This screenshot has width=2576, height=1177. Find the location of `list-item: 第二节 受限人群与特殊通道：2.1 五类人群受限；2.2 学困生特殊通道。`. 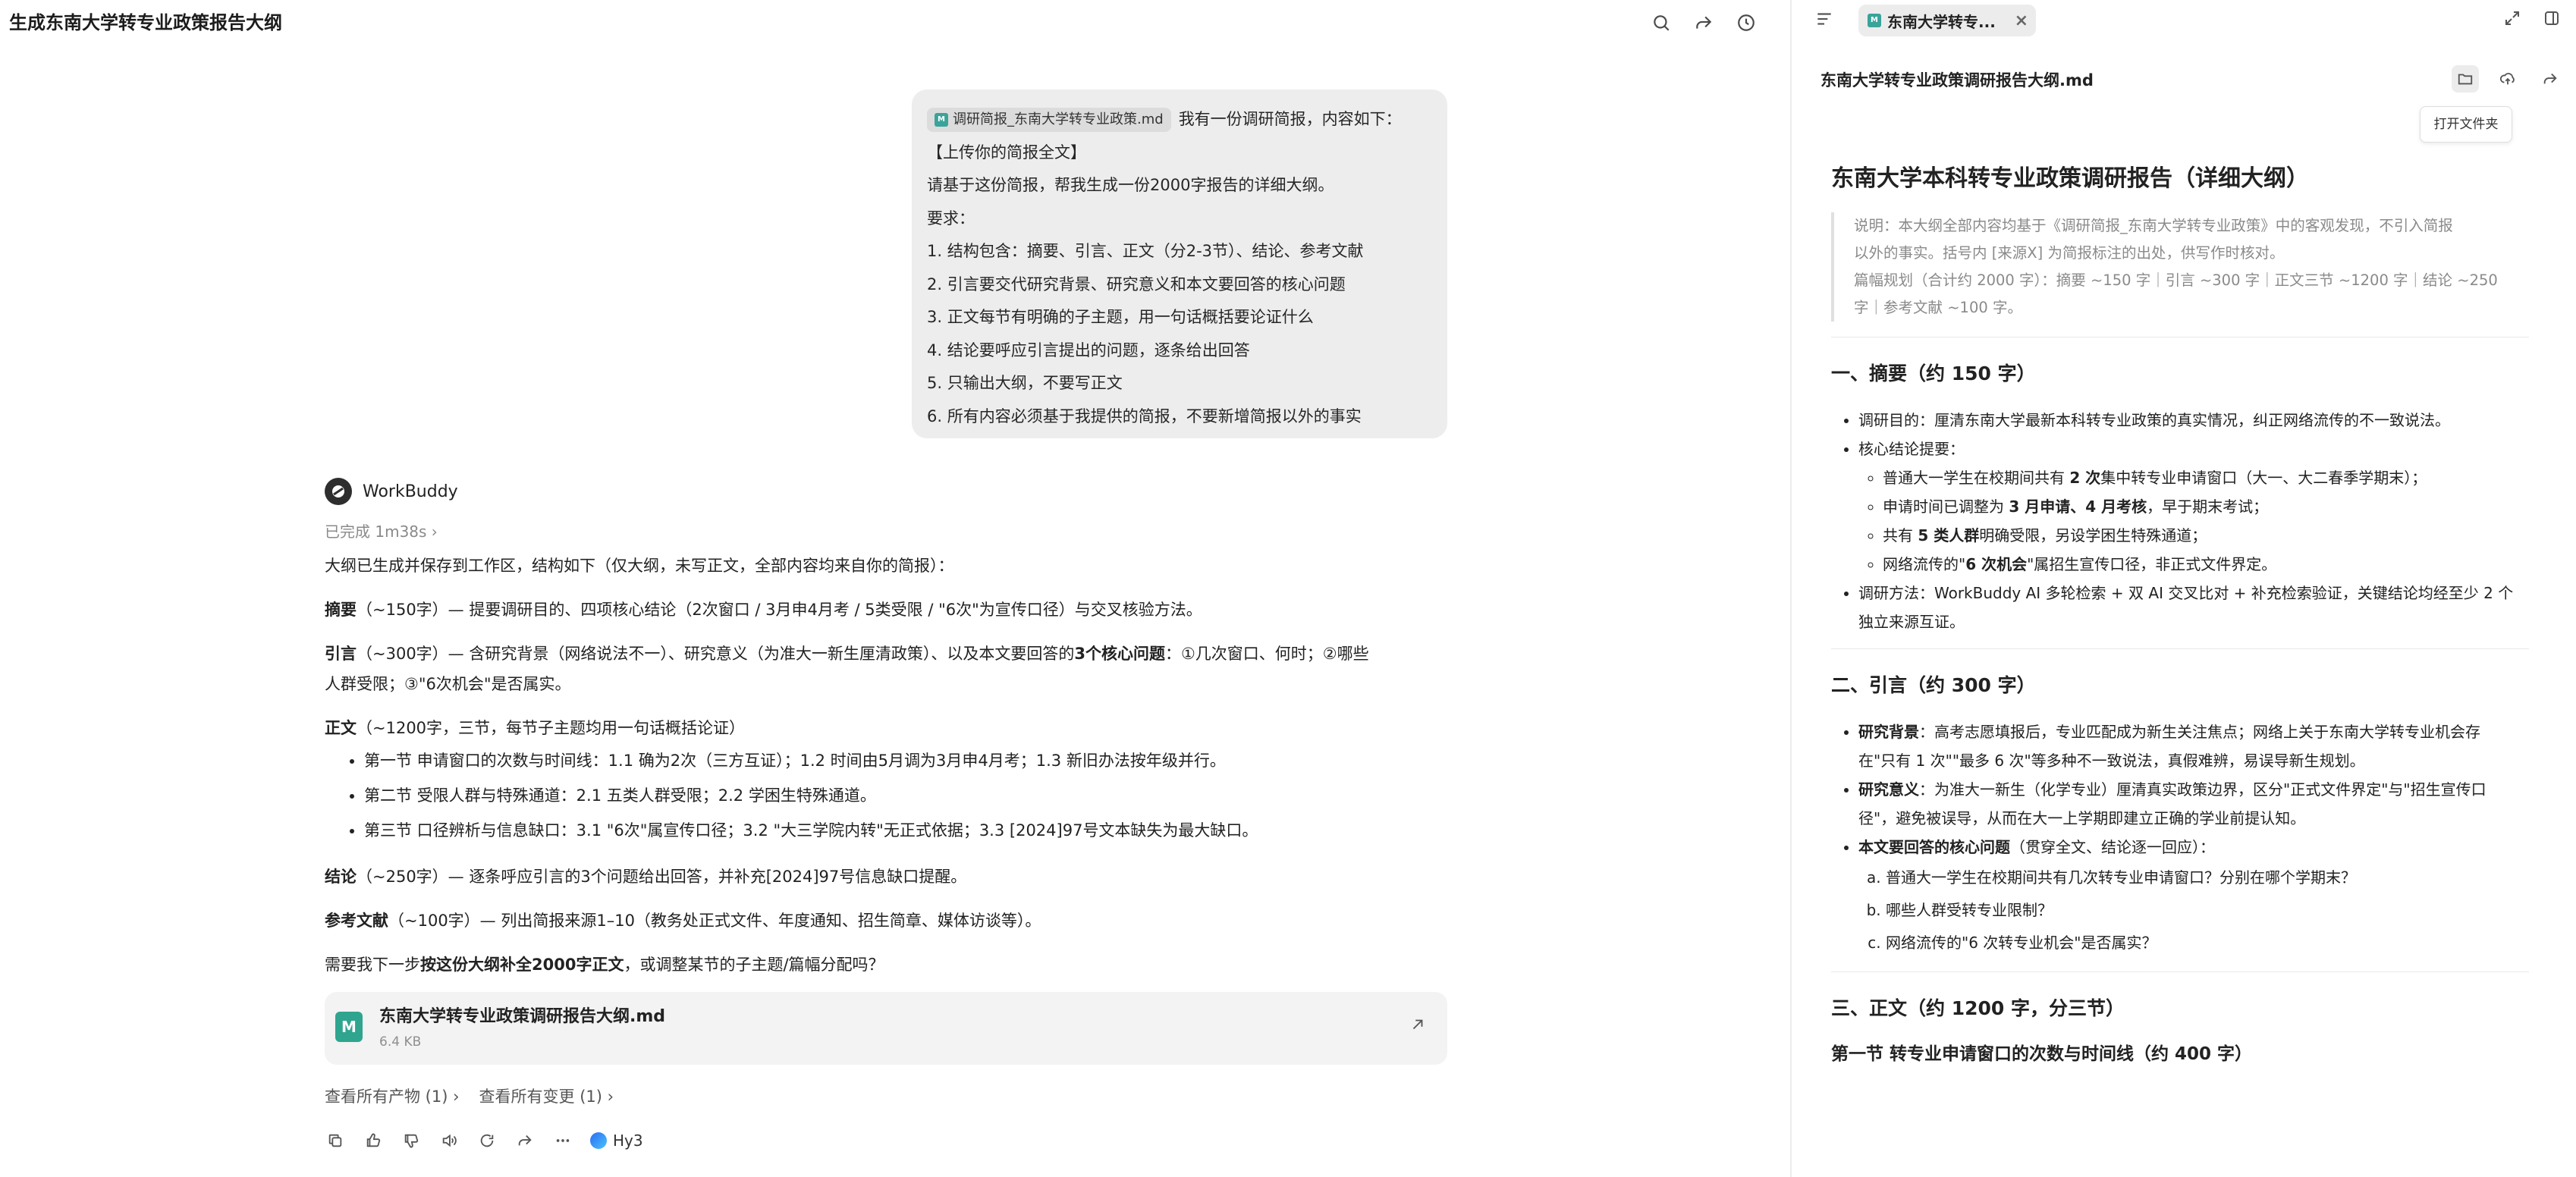

list-item: 第二节 受限人群与特殊通道：2.1 五类人群受限；2.2 学困生特殊通道。 is located at coordinates (905, 795).